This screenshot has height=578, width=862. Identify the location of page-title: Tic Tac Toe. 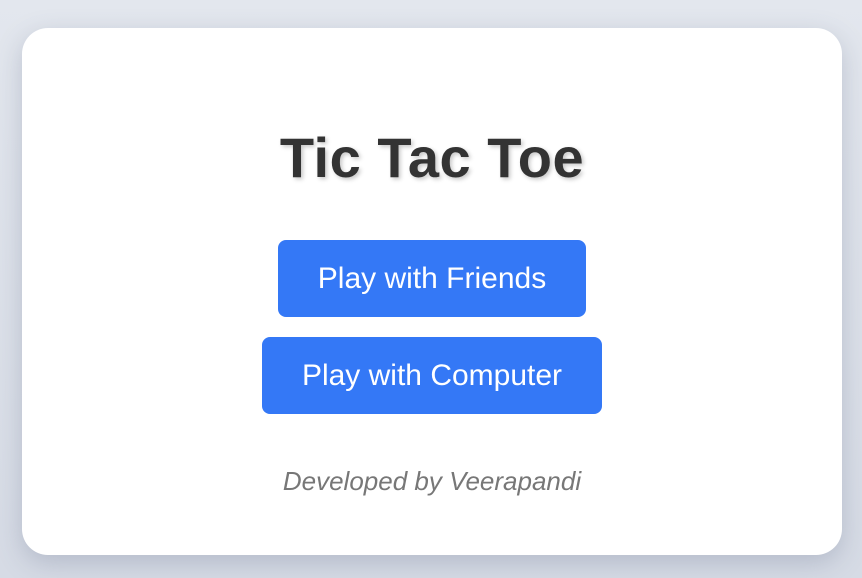
(432, 157).